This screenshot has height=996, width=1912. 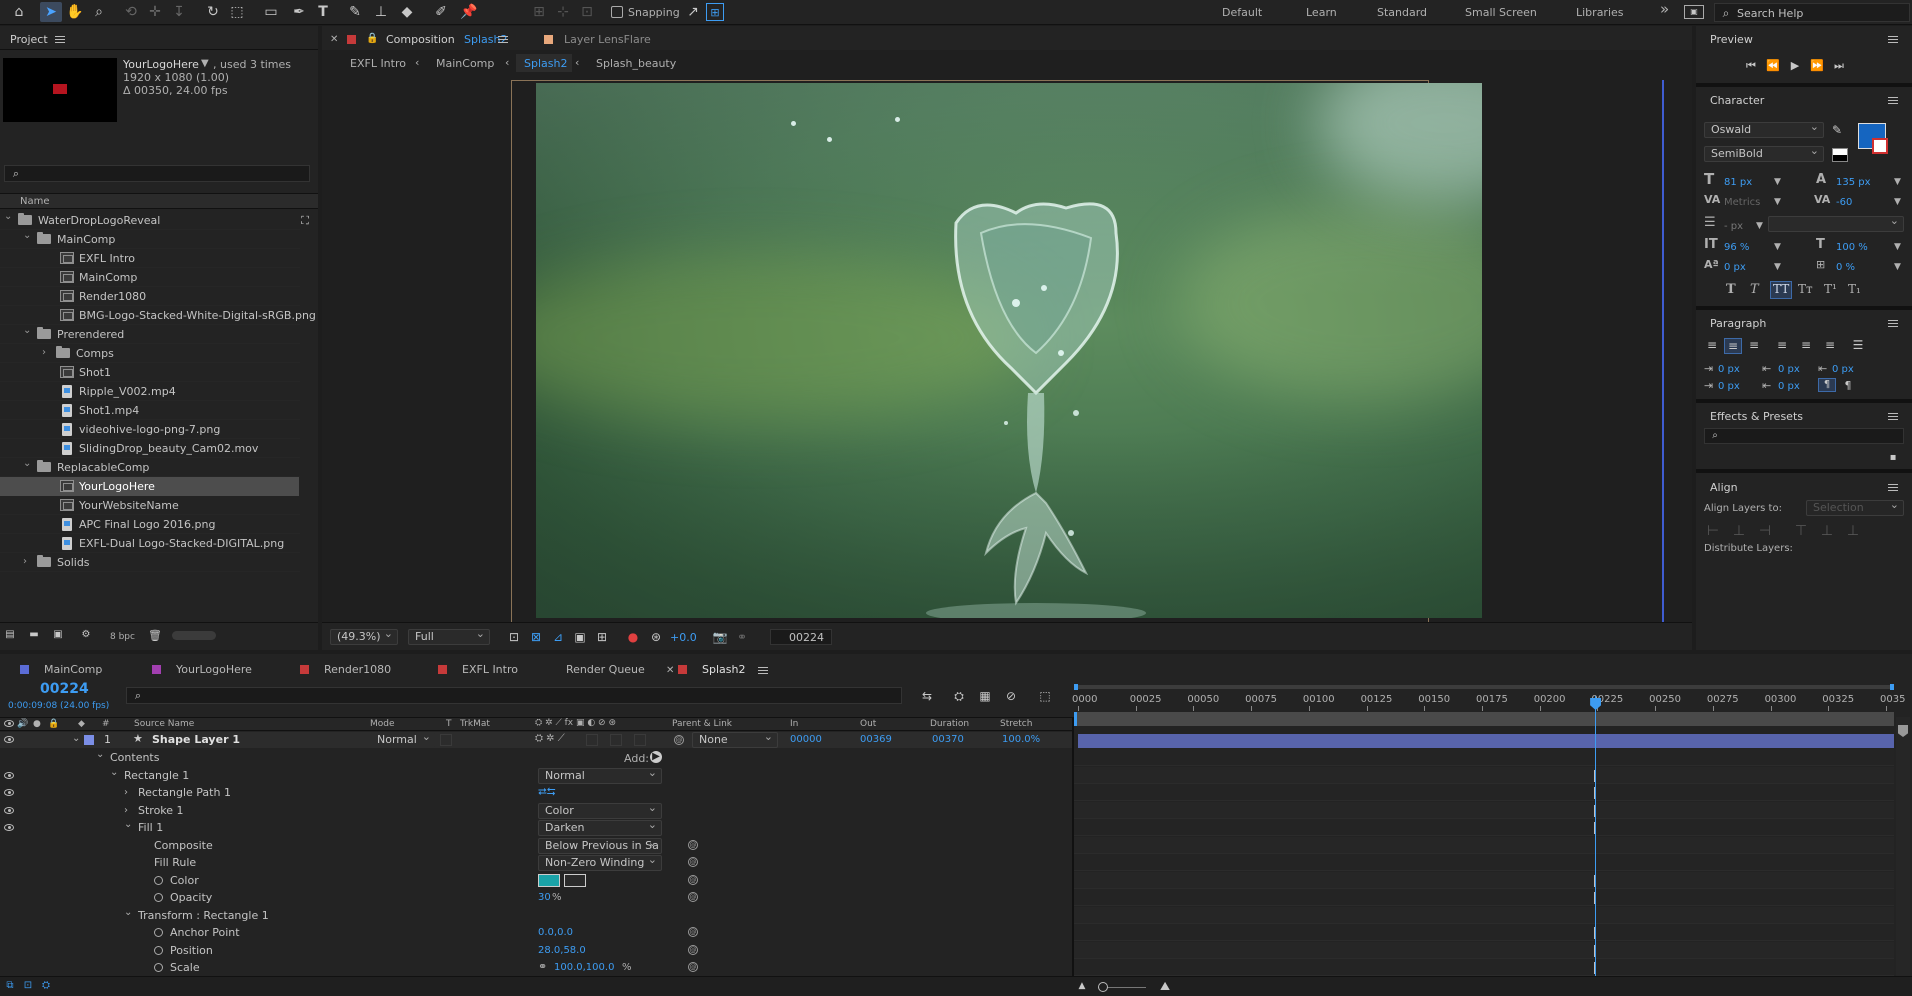 What do you see at coordinates (1804, 436) in the screenshot?
I see `effects-search-input: ⌕` at bounding box center [1804, 436].